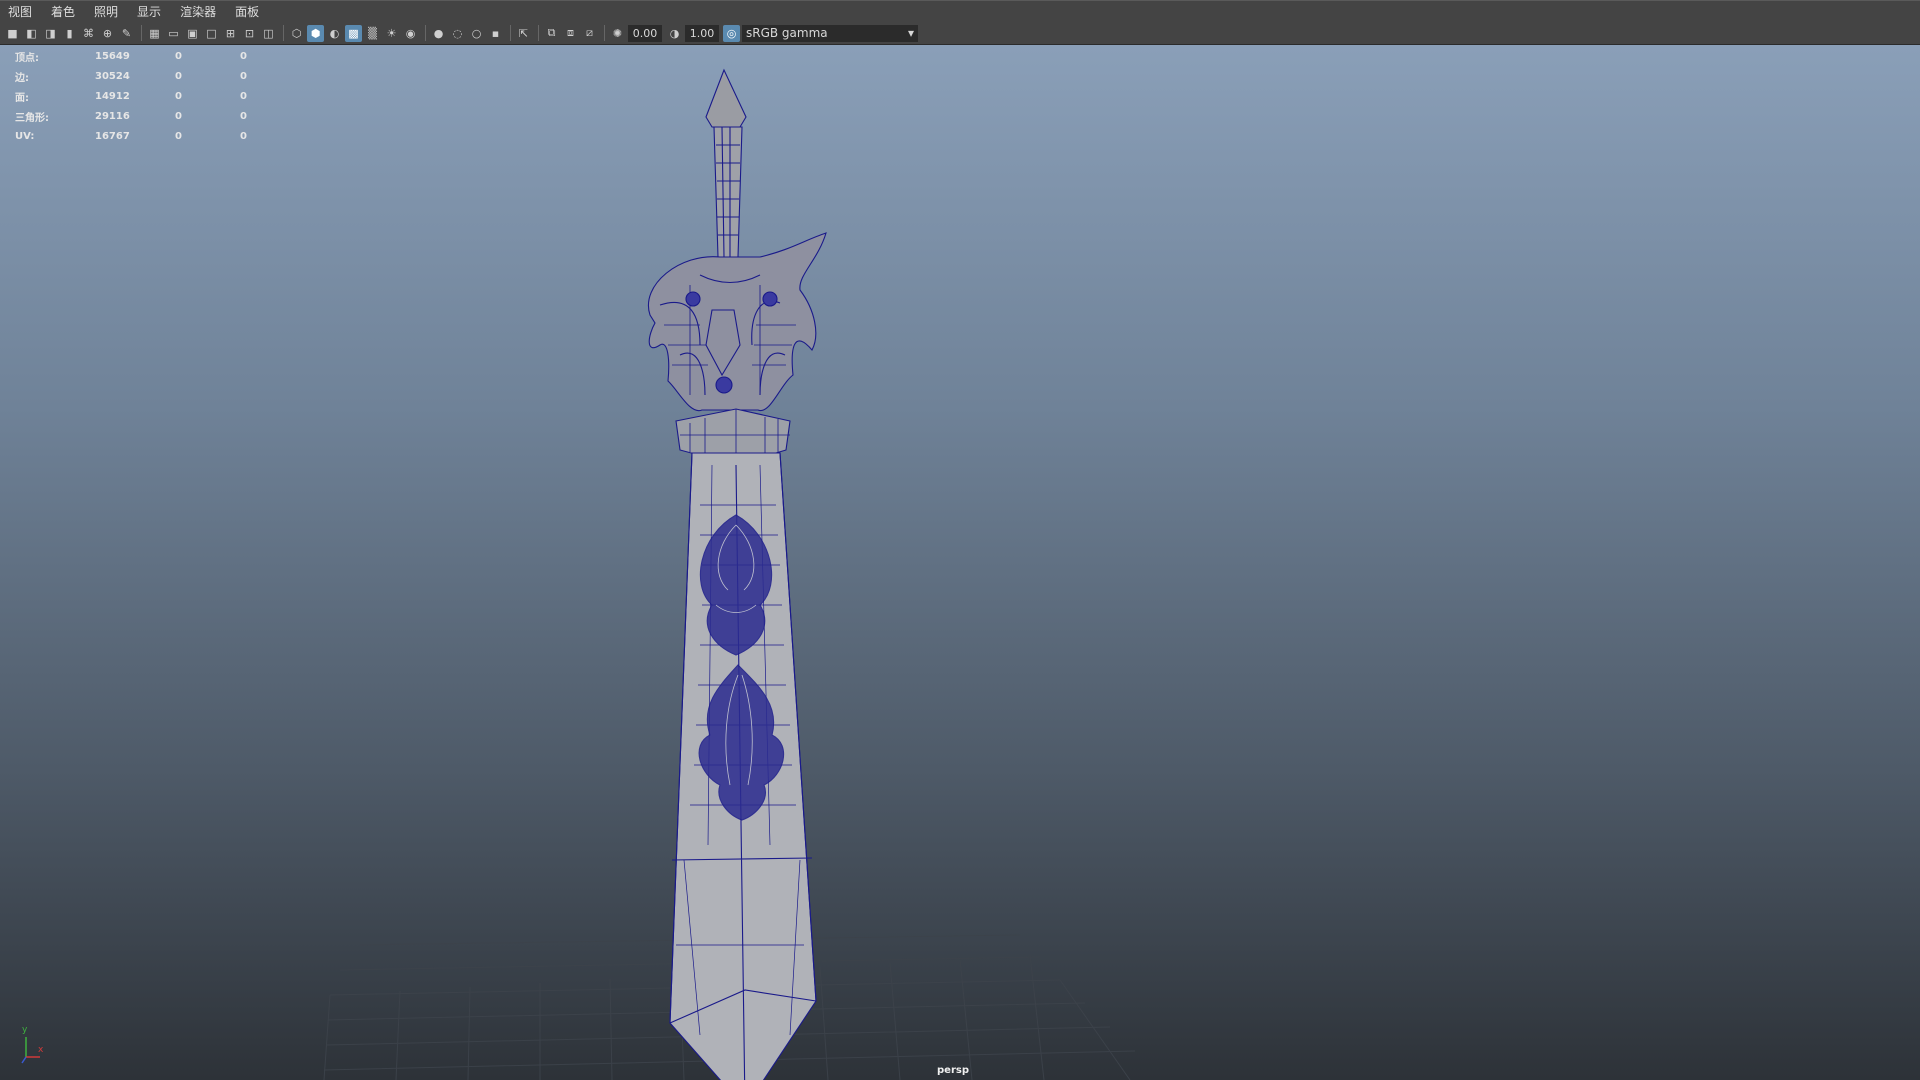  I want to click on default-material-icon: ◐, so click(334, 33).